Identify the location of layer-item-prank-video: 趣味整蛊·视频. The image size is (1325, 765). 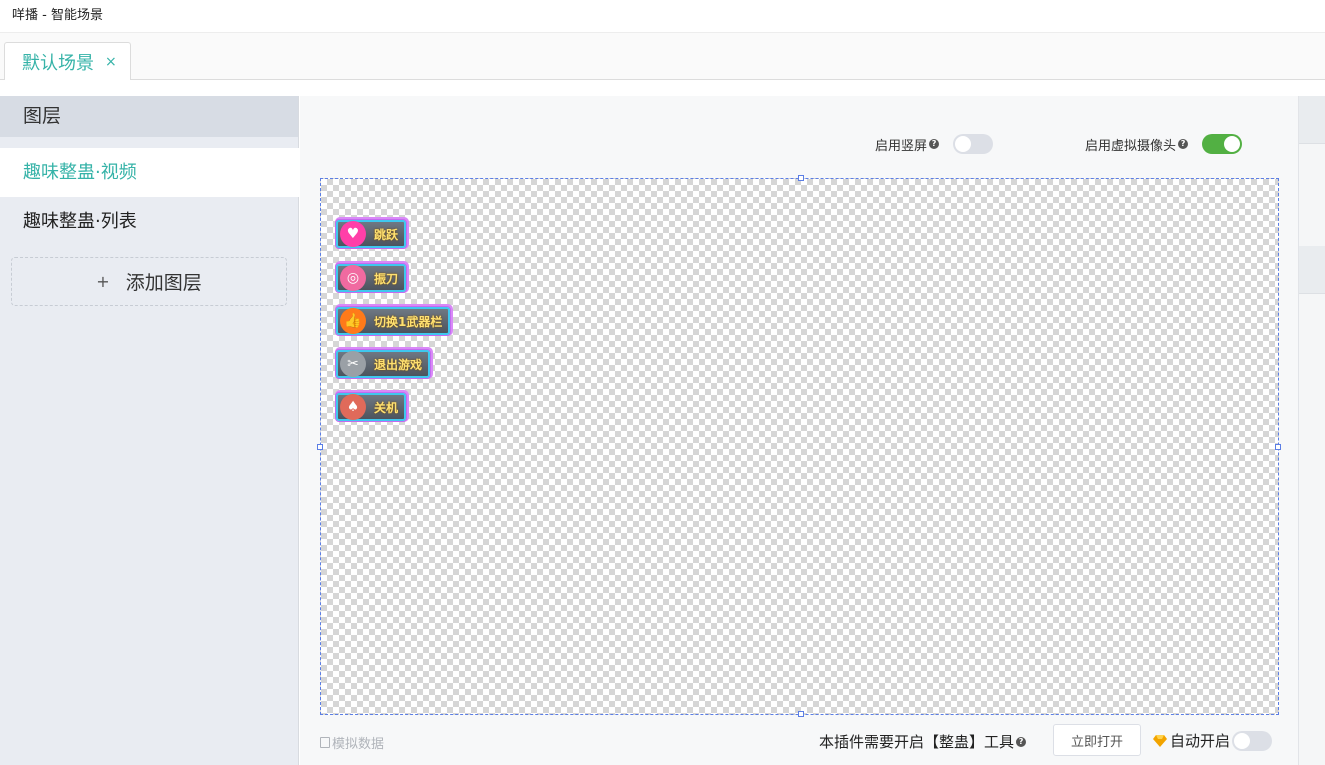
(149, 172).